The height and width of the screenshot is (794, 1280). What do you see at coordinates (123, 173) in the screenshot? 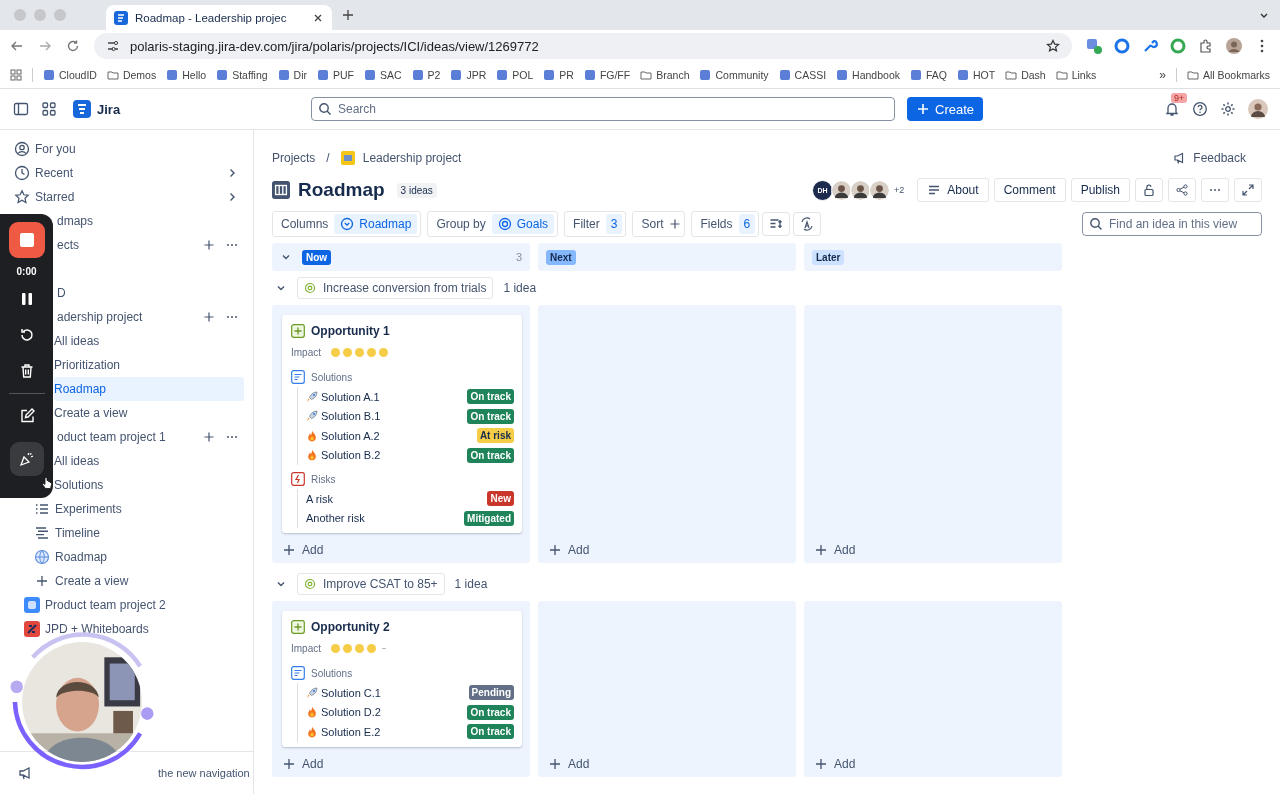
I see `sidebar-item: Recent` at bounding box center [123, 173].